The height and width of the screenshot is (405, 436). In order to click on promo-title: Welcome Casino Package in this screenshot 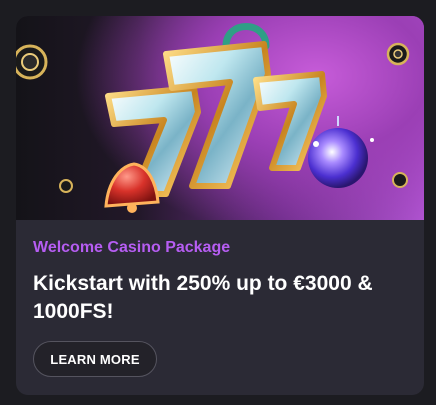, I will do `click(132, 247)`.